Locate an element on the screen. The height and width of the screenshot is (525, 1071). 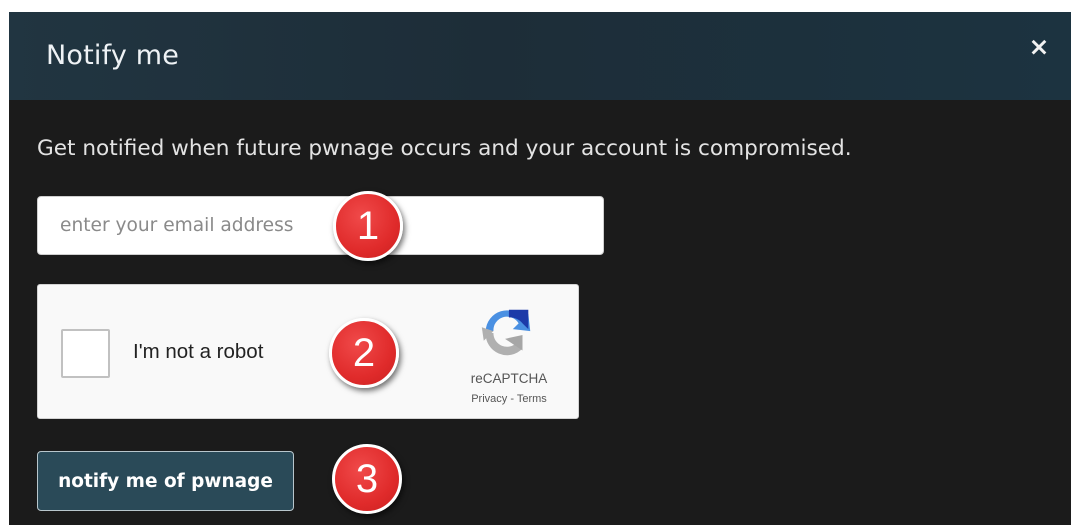
recaptcha-brand: reCAPTCHA is located at coordinates (509, 378).